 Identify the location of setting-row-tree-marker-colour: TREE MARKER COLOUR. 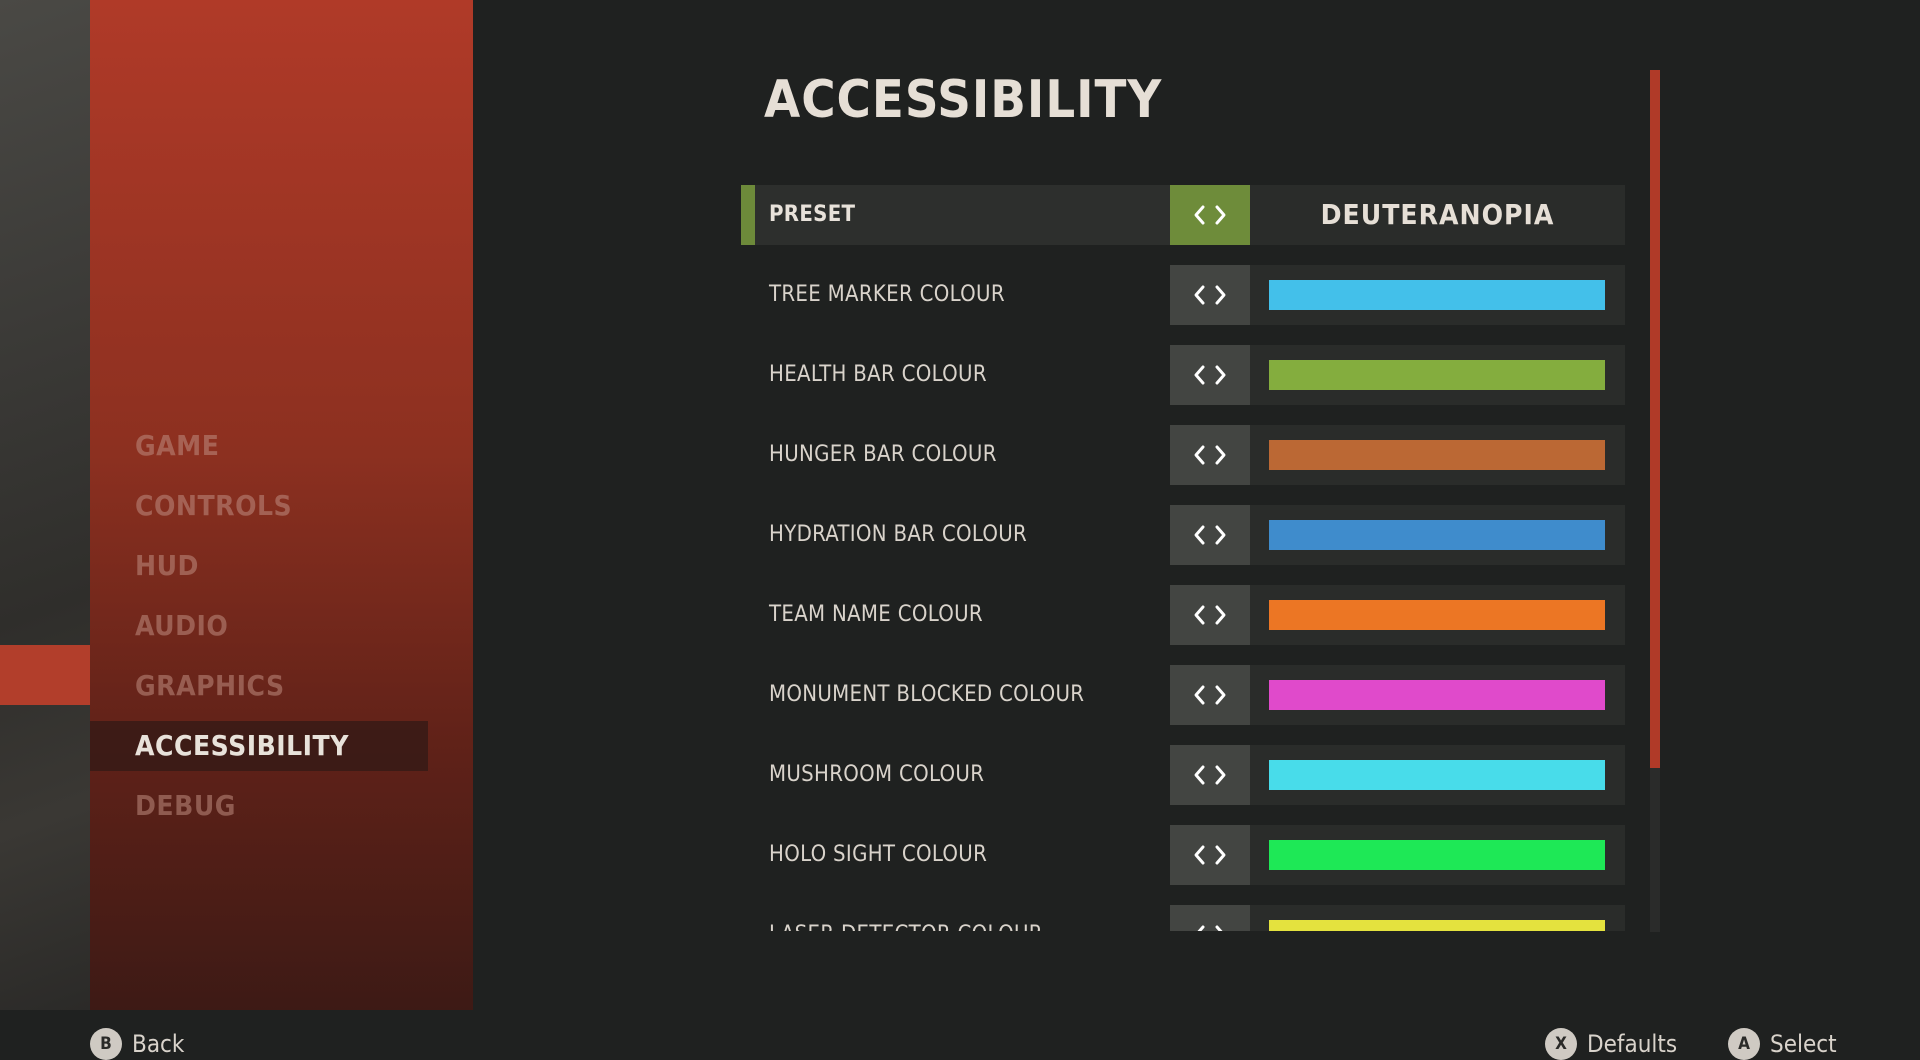
(1183, 295).